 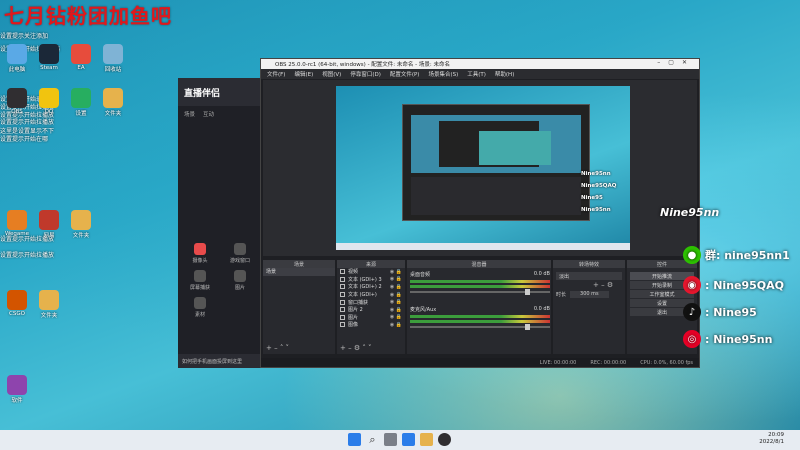 What do you see at coordinates (408, 439) in the screenshot?
I see `edge-icon` at bounding box center [408, 439].